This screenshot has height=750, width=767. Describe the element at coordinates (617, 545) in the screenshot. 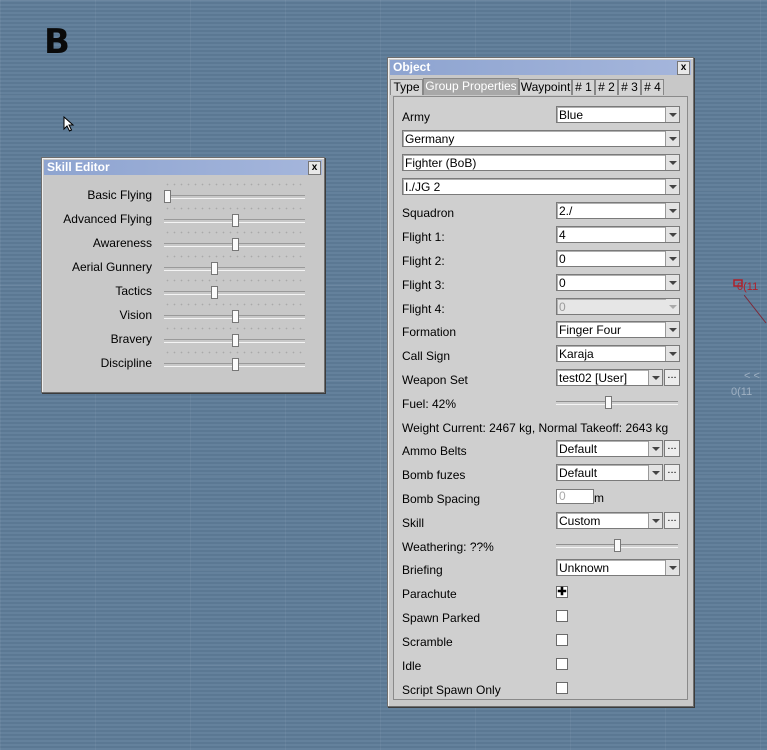

I see `weathering-slider-knob` at that location.